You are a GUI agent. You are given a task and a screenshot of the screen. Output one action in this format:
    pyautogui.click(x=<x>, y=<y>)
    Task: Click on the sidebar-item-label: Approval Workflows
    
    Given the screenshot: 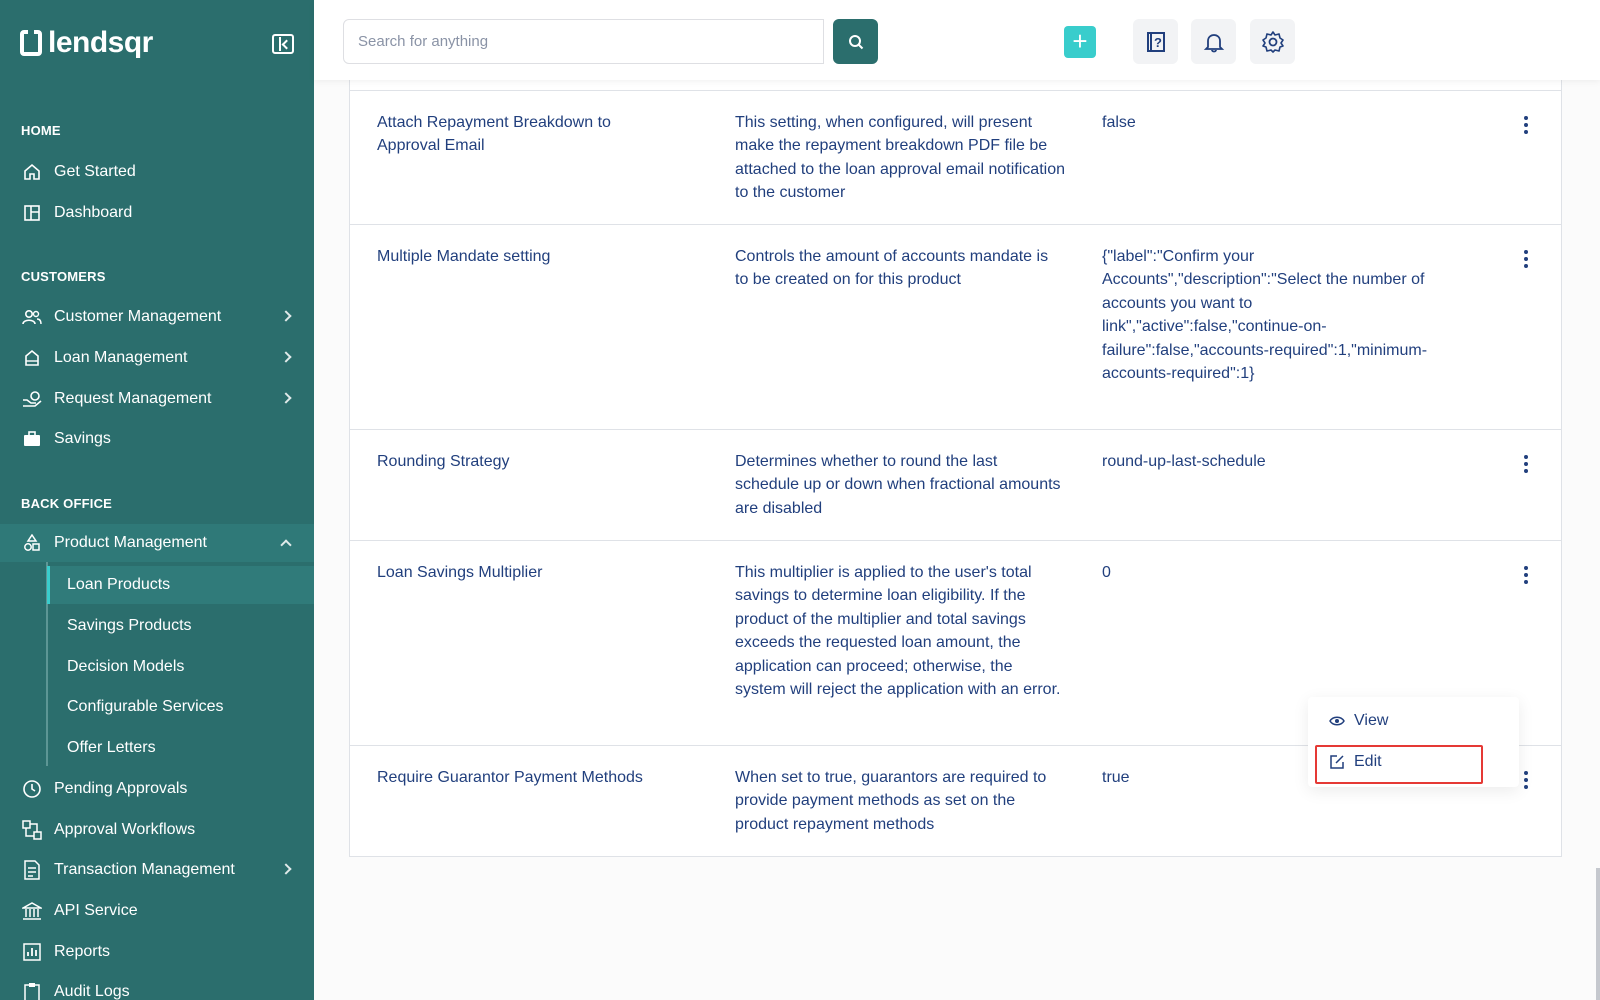 What is the action you would take?
    pyautogui.click(x=125, y=829)
    